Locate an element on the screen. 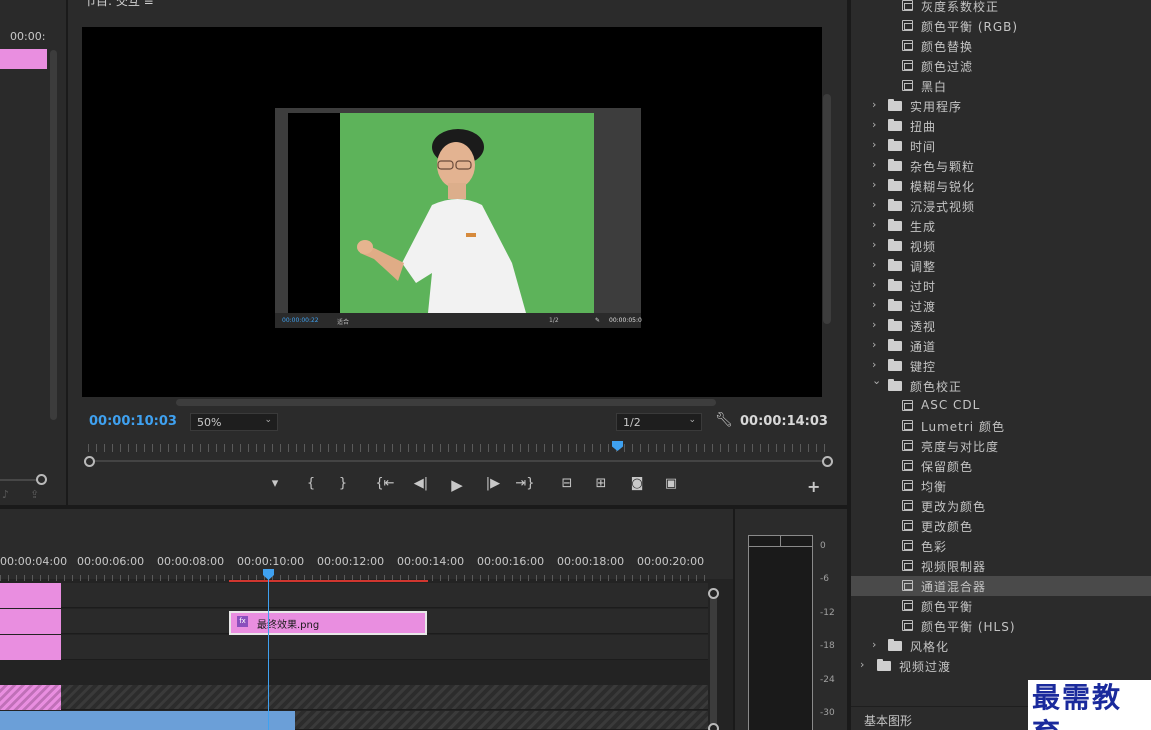  step-forward-icon: |▶ is located at coordinates (493, 483).